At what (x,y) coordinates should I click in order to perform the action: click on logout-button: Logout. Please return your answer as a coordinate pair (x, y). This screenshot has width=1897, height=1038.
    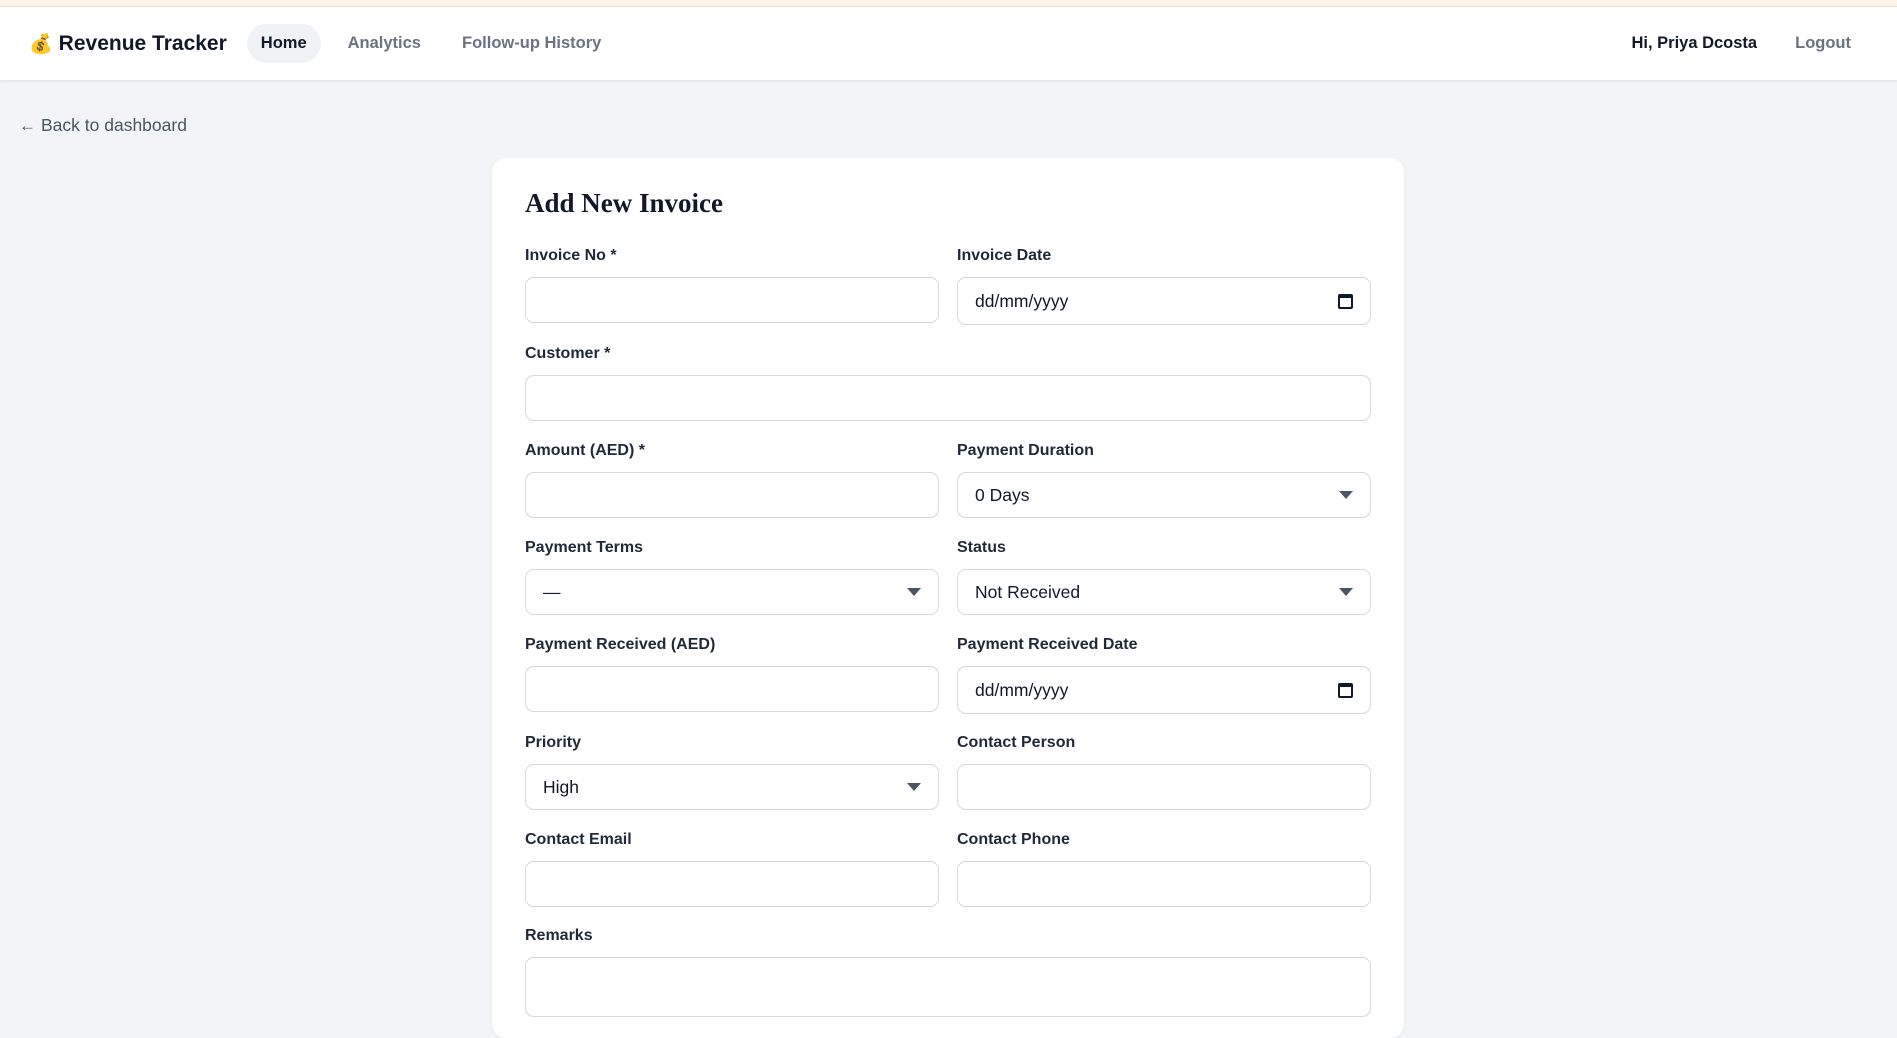
    Looking at the image, I should click on (1823, 43).